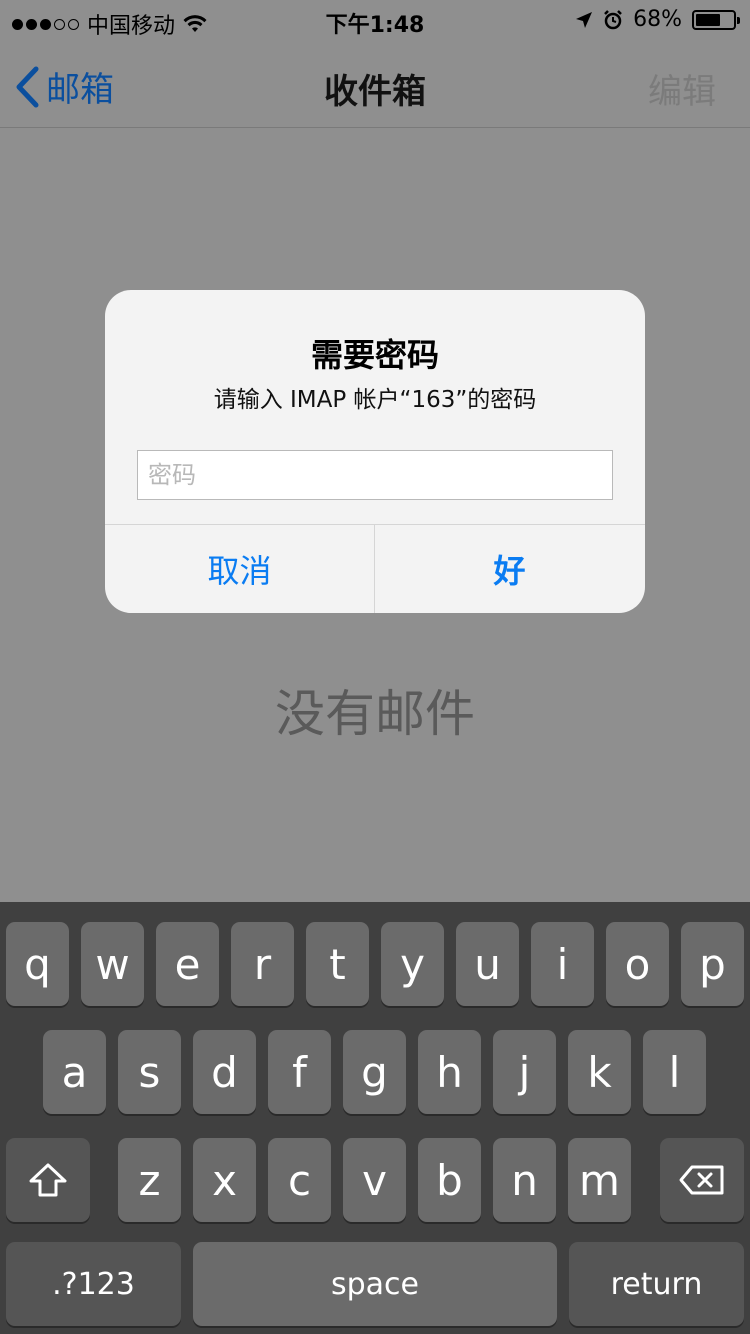 This screenshot has height=1334, width=750. I want to click on battery-percent: 68%, so click(657, 19).